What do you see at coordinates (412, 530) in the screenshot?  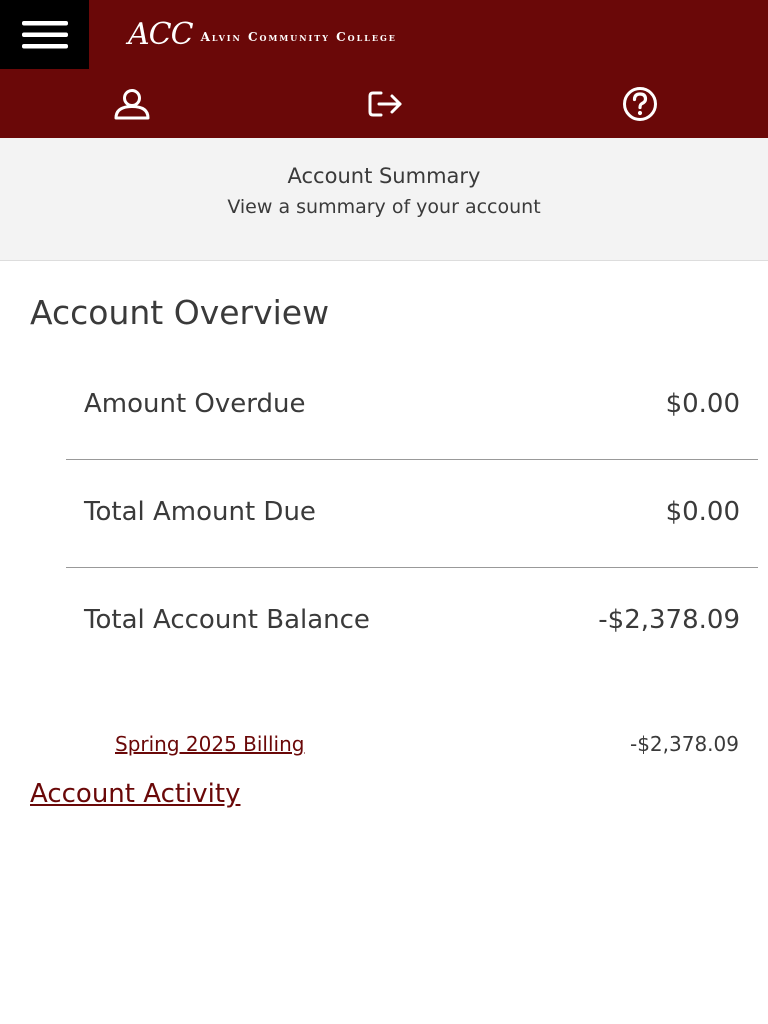 I see `total-amount-due-row: Total Amount Due $0.00` at bounding box center [412, 530].